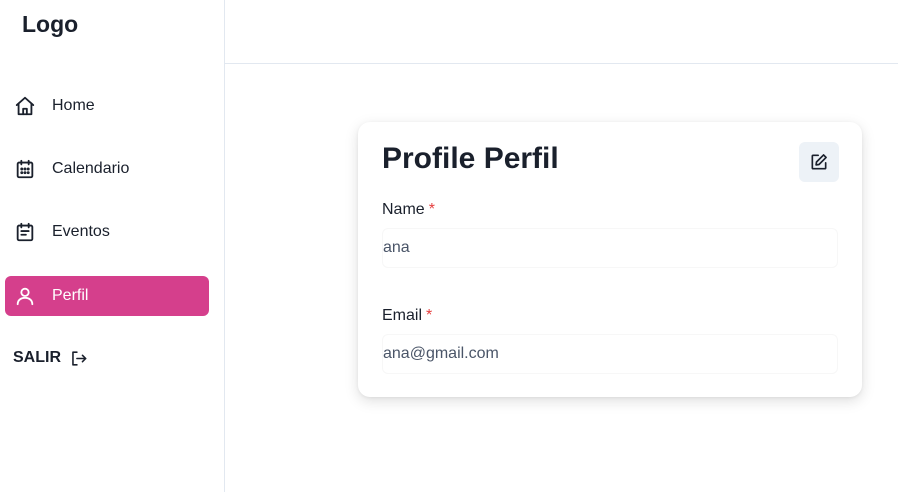  I want to click on email-label: Email *, so click(407, 316).